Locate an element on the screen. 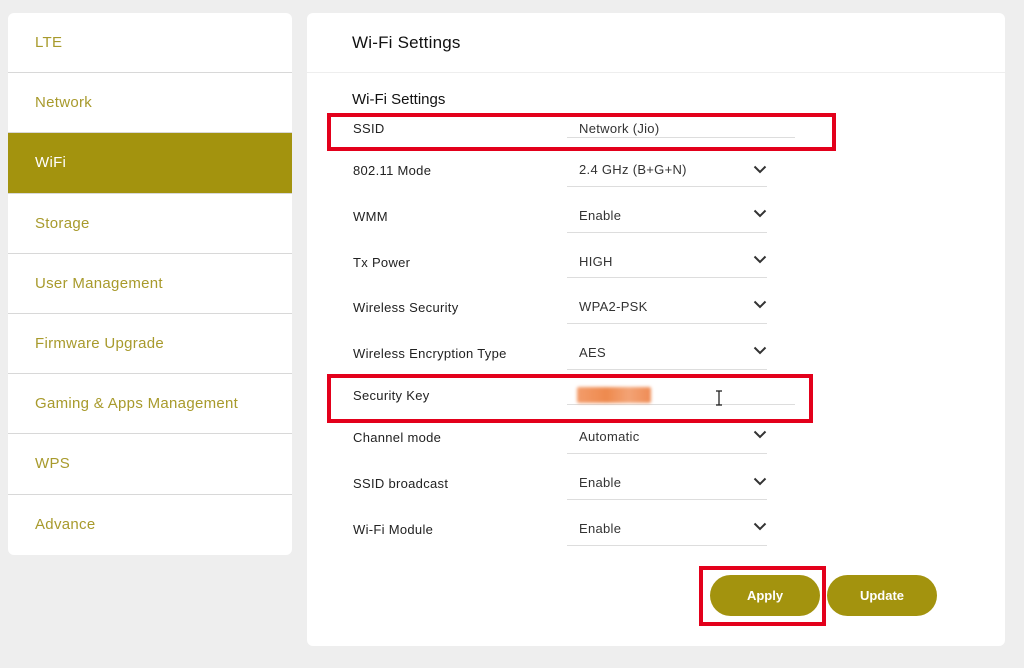 This screenshot has width=1024, height=668. ssid-broadcast-value: Enable is located at coordinates (600, 482).